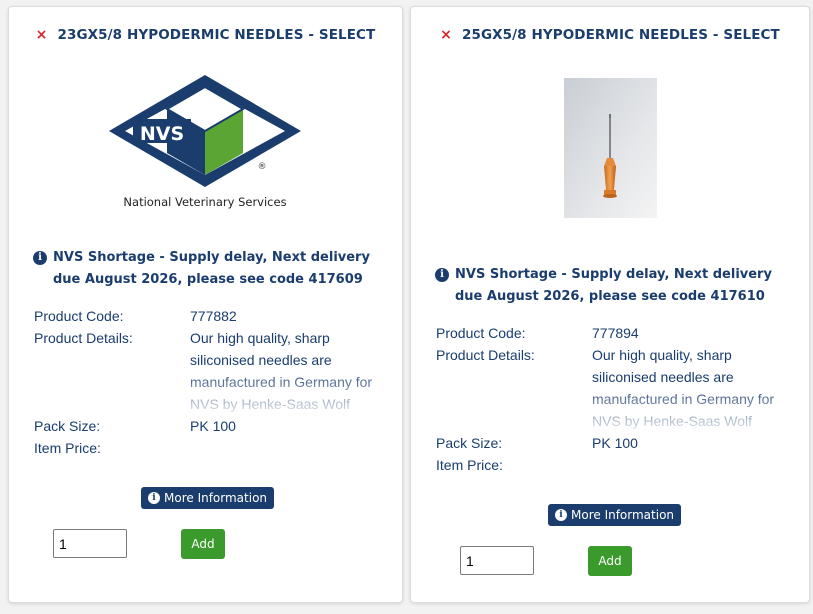 This screenshot has height=614, width=813. What do you see at coordinates (162, 134) in the screenshot?
I see `svg-text: NVS` at bounding box center [162, 134].